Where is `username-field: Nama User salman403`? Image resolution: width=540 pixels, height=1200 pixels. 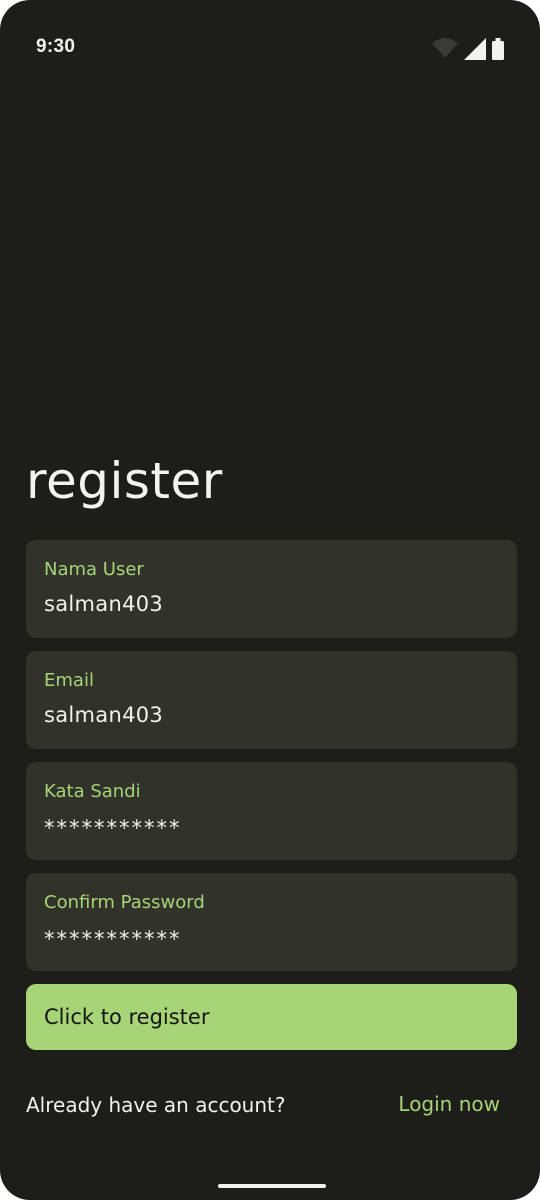 username-field: Nama User salman403 is located at coordinates (271, 589).